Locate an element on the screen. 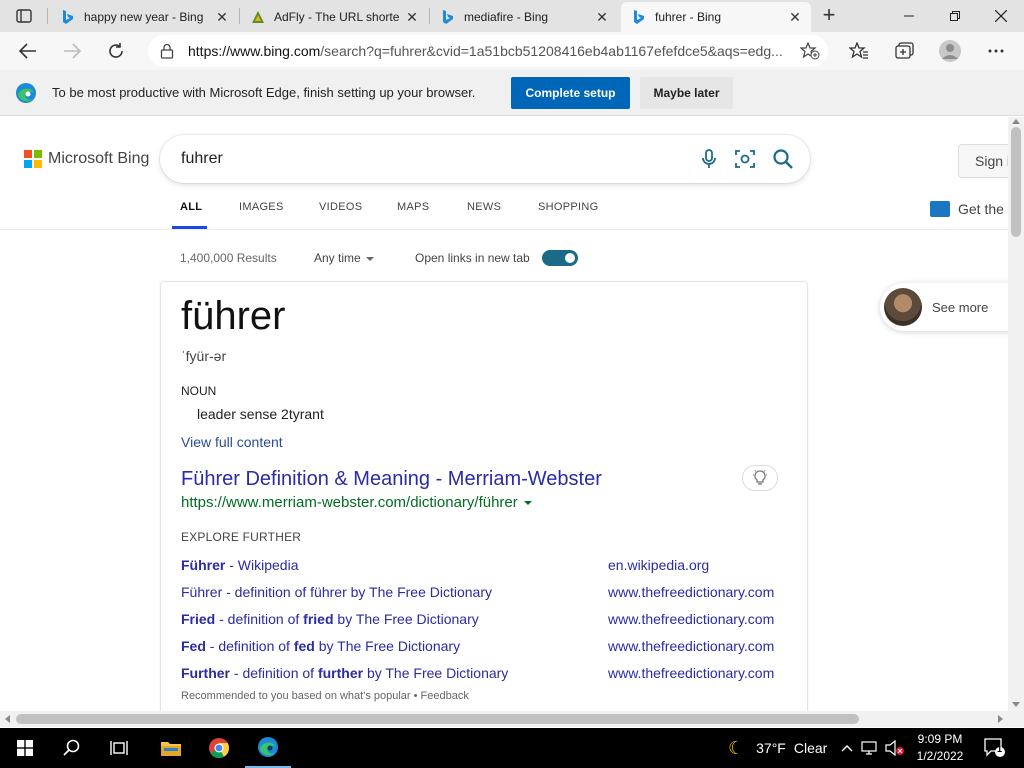  volume-muted-icon is located at coordinates (894, 748).